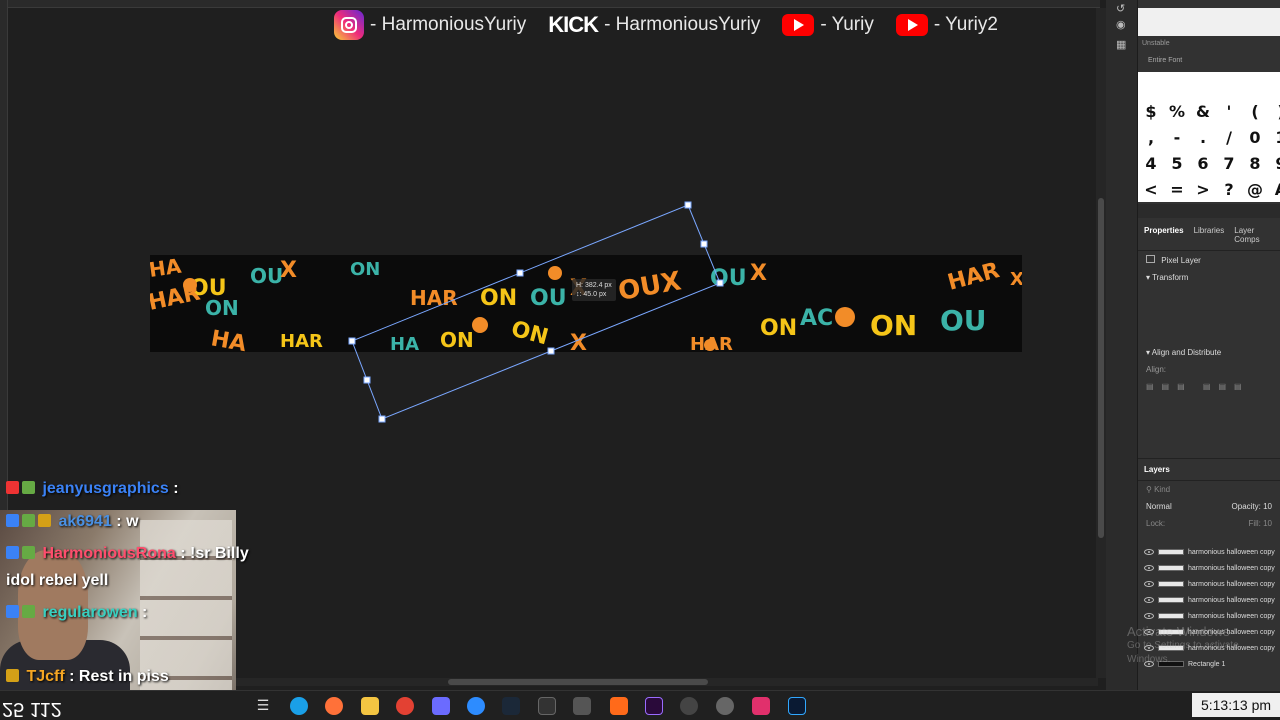 The image size is (1280, 720). I want to click on glyph-cell: 7, so click(1229, 163).